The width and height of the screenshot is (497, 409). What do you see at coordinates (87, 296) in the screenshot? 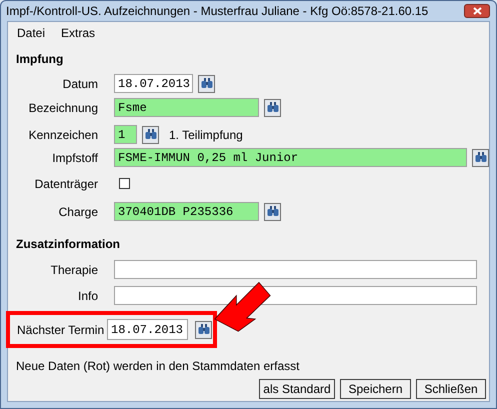
I see `field-label: Info` at bounding box center [87, 296].